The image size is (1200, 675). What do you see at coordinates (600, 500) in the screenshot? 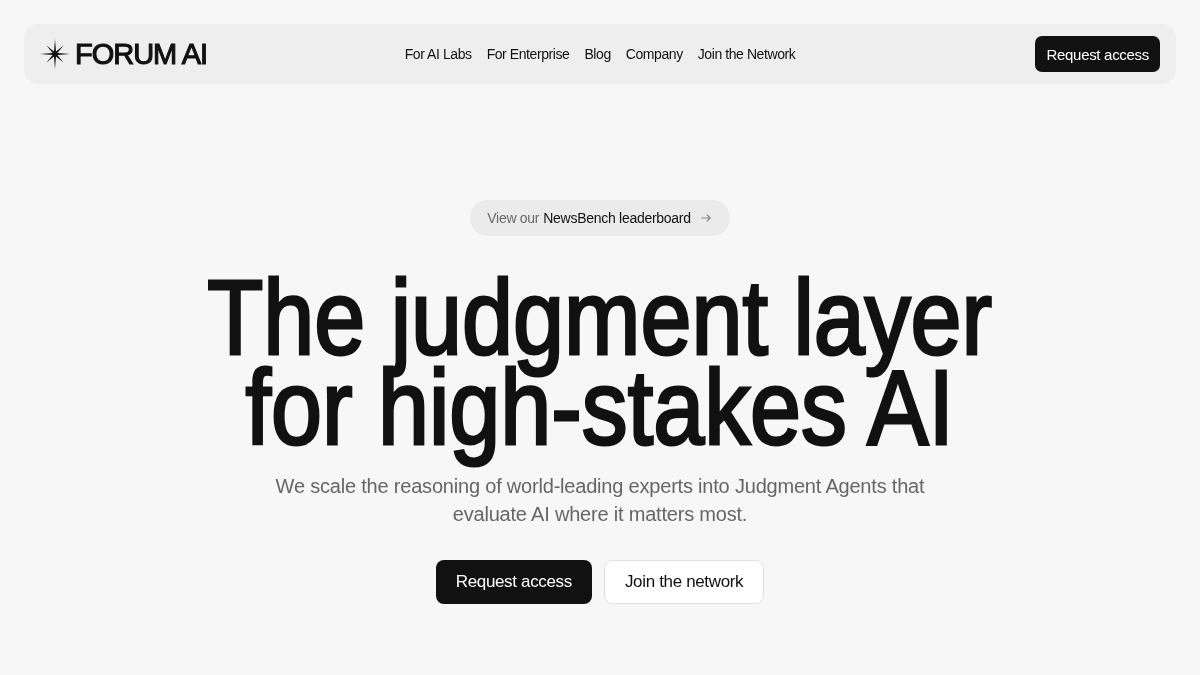
I see `hero-subtitle: We scale the reasoning of world-leading experts into Judgment Agents that evaluate AI where it matters most.` at bounding box center [600, 500].